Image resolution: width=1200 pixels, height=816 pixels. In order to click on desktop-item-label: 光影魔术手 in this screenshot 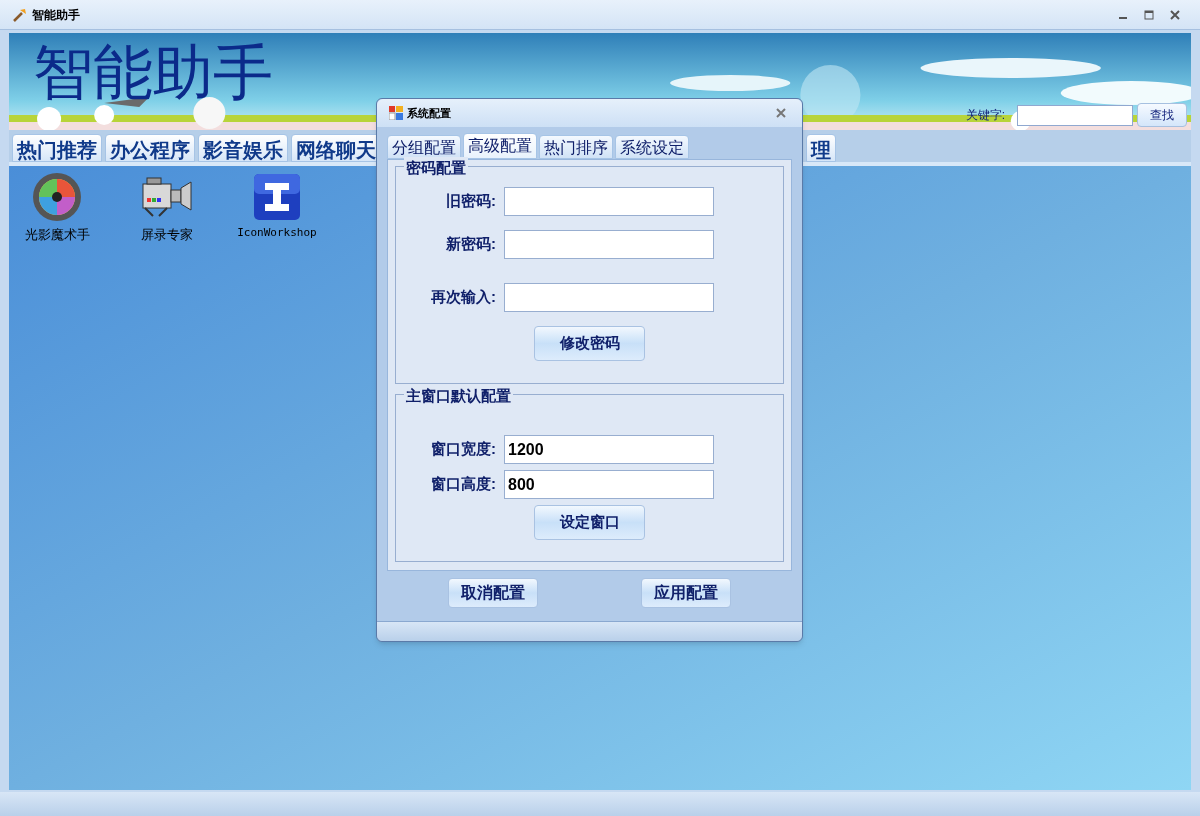, I will do `click(57, 235)`.